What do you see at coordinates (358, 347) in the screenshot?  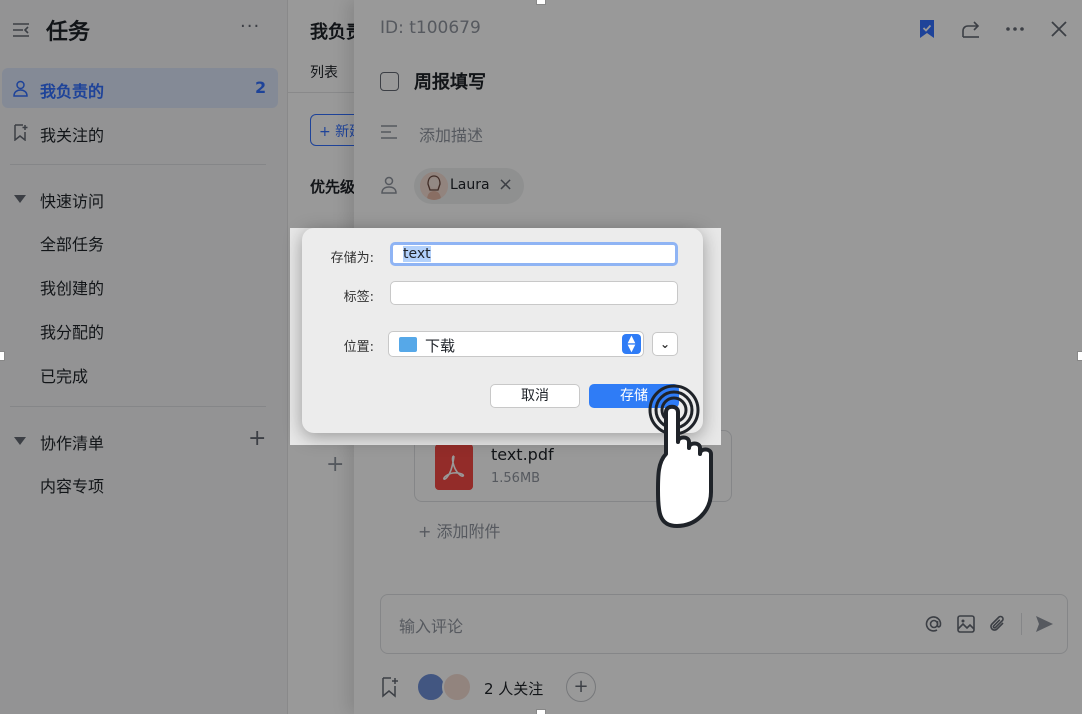 I see `location-label: 位置:` at bounding box center [358, 347].